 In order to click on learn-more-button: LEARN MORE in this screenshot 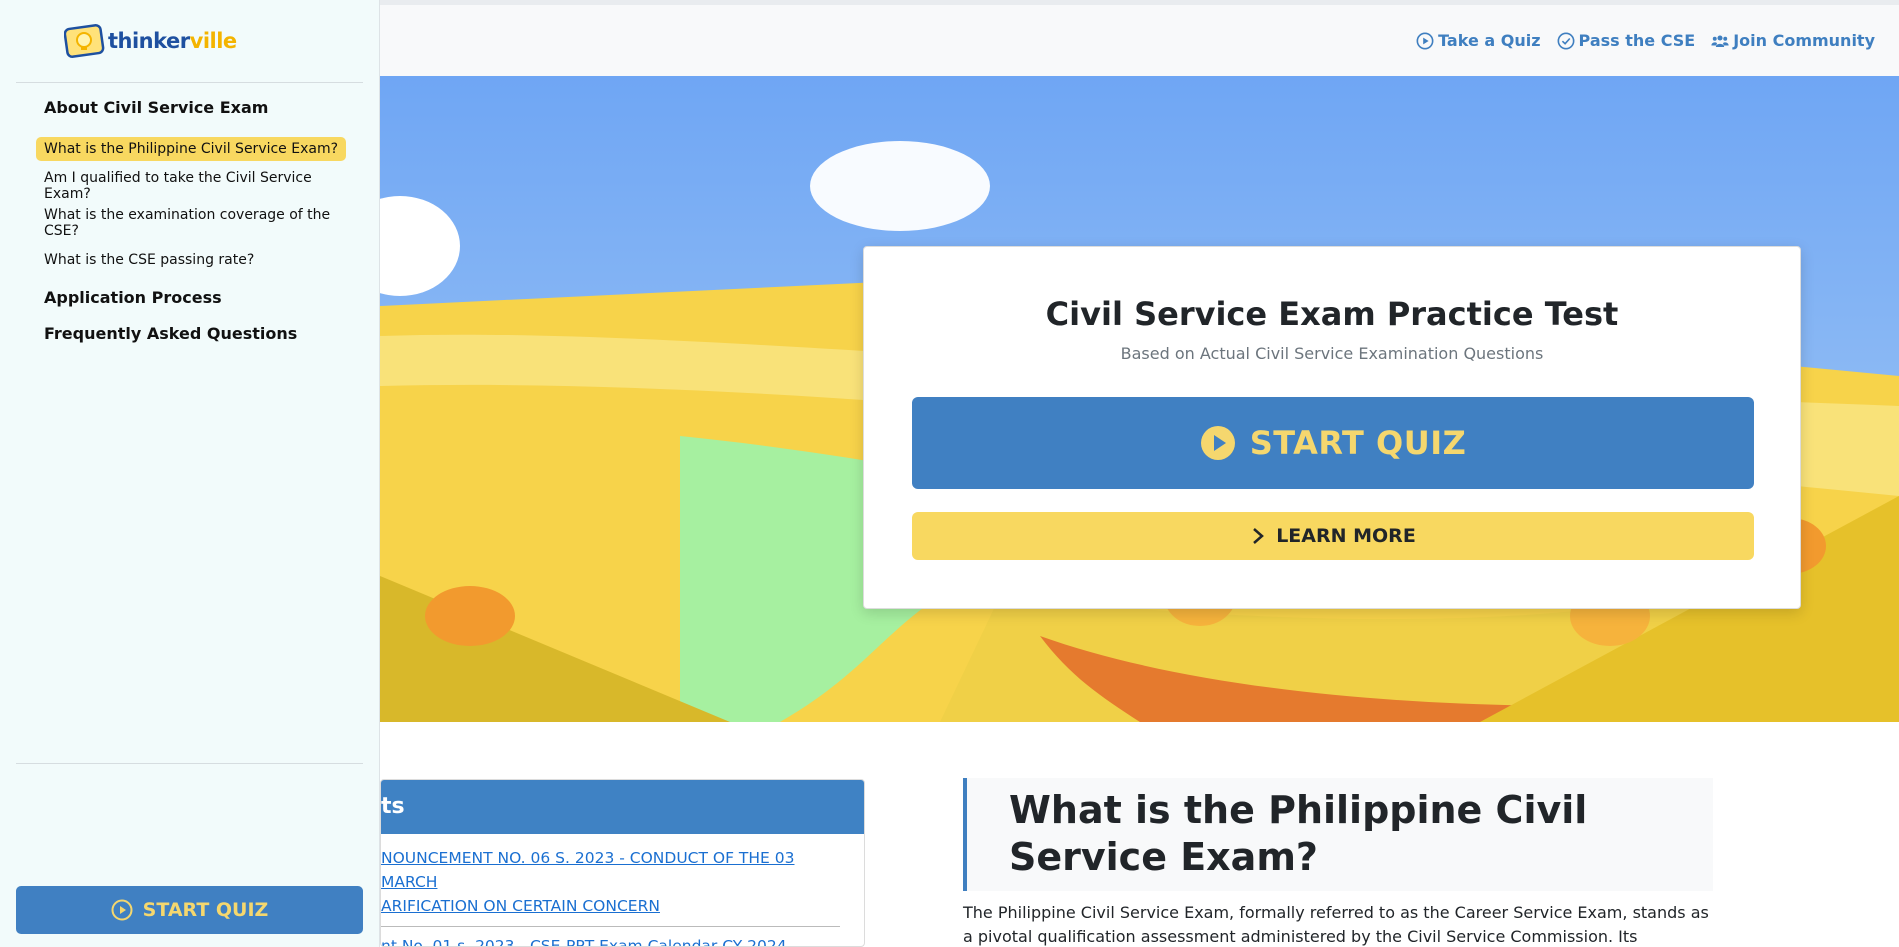, I will do `click(1333, 536)`.